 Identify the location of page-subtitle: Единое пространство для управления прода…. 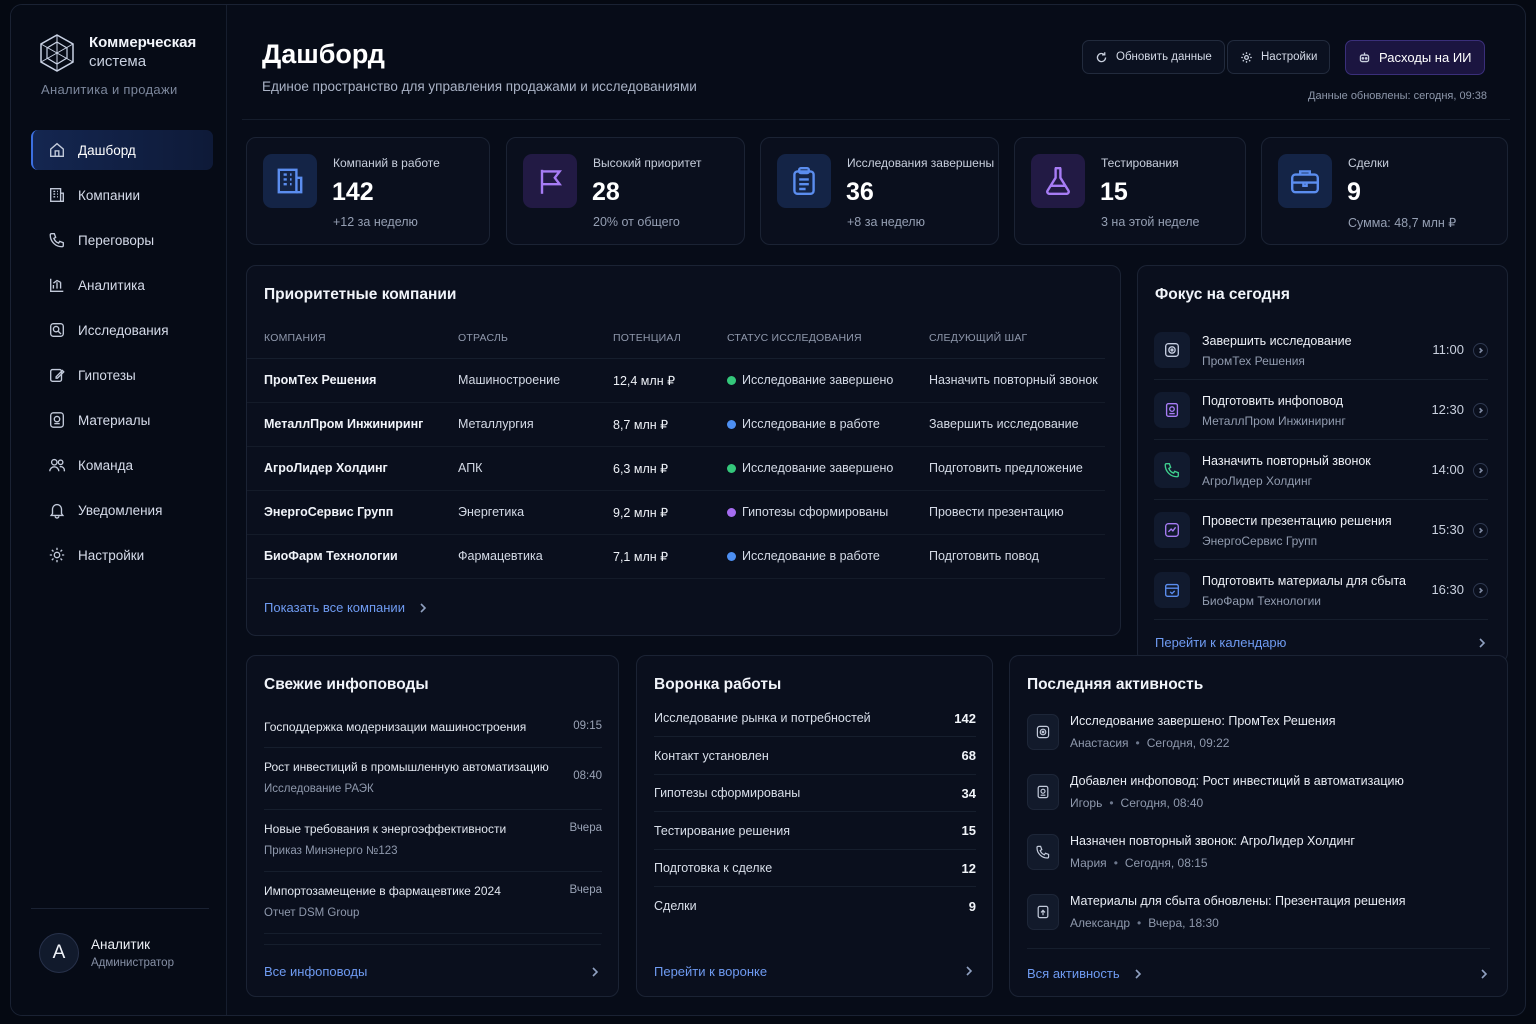
(479, 86).